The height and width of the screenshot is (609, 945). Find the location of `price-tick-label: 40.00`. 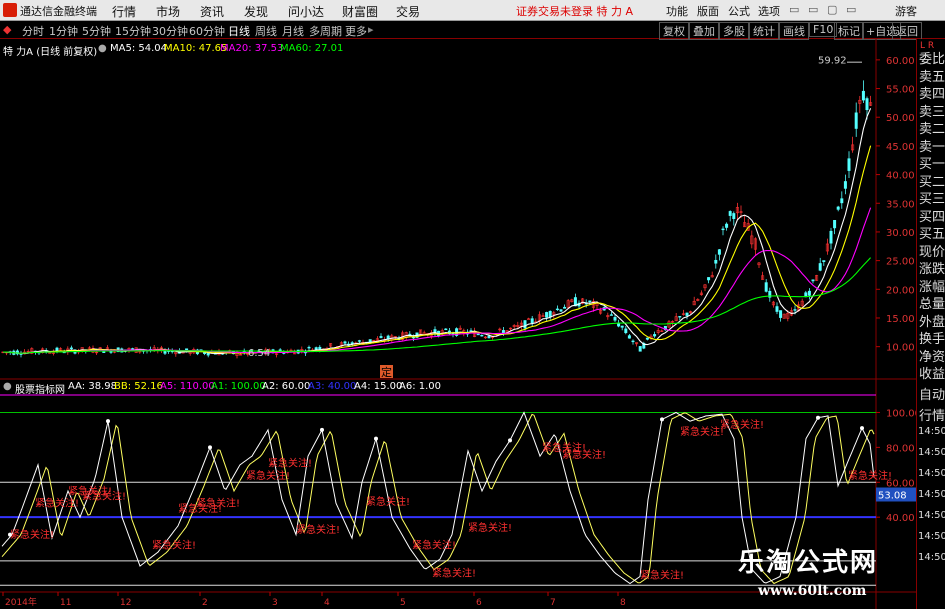

price-tick-label: 40.00 is located at coordinates (900, 176).